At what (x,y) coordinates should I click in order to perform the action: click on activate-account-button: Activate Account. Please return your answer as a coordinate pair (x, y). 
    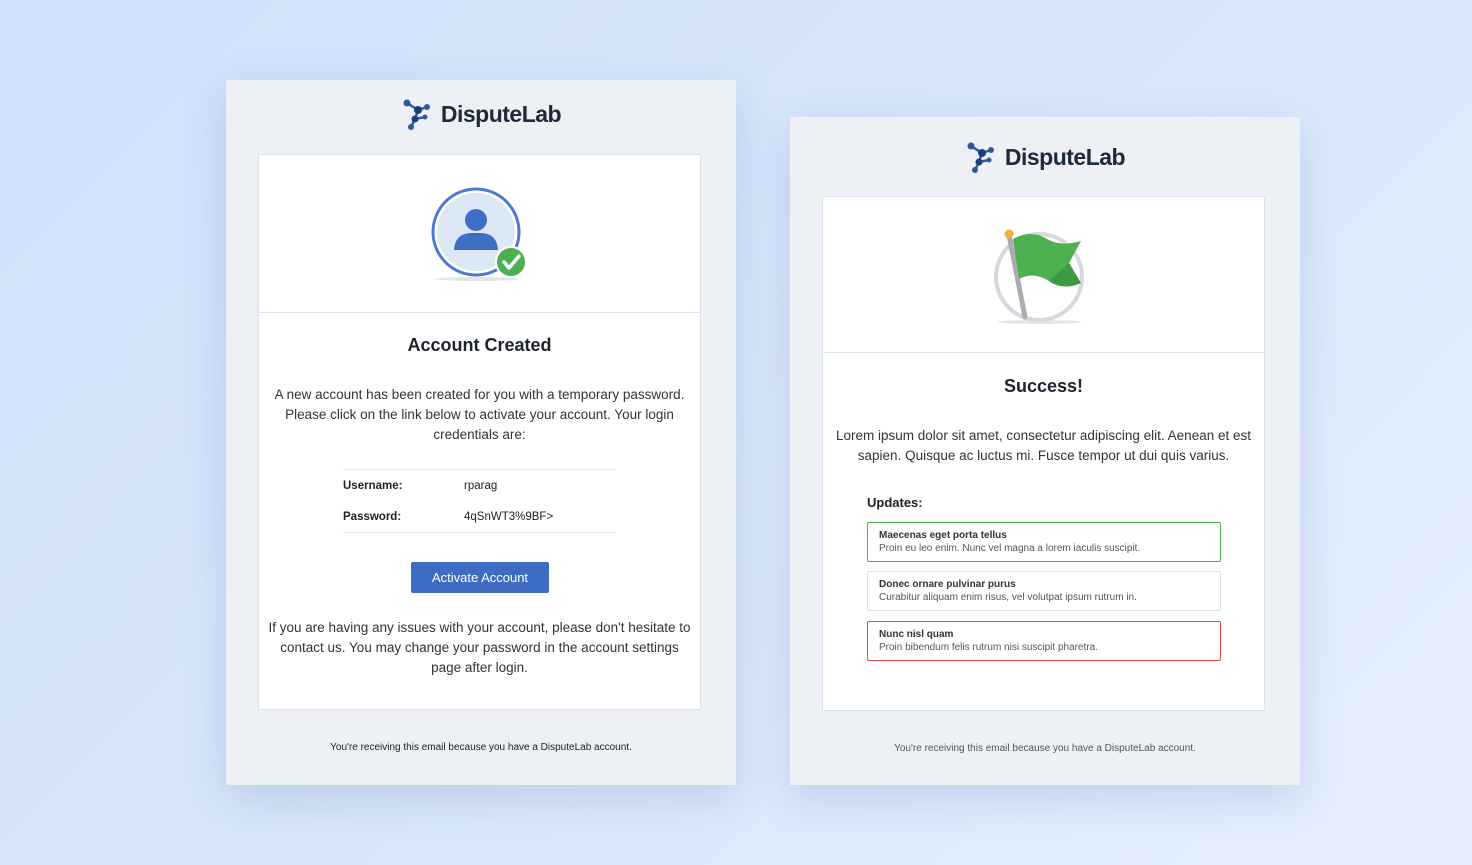
    Looking at the image, I should click on (480, 577).